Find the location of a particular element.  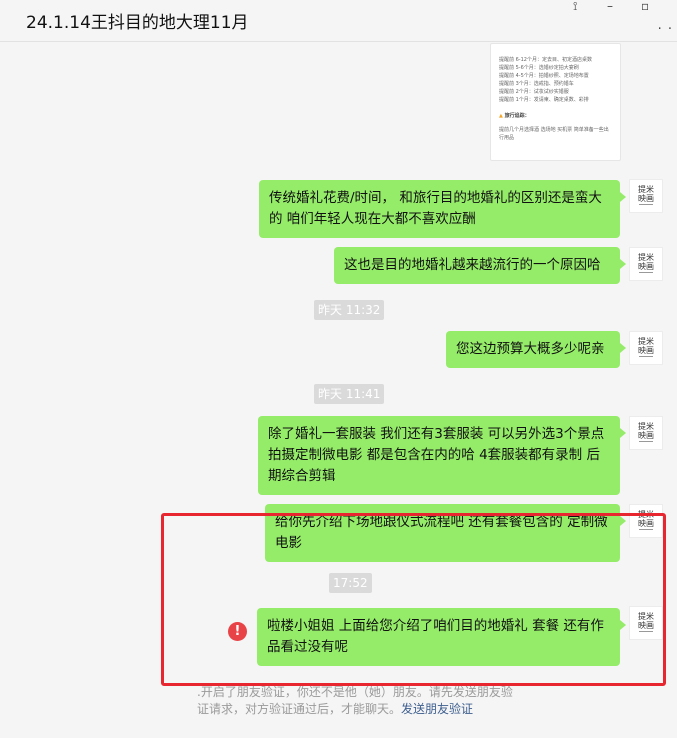

message-bubble: 这也是目的地婚礼越来越流行的一个原因哈 is located at coordinates (480, 265).